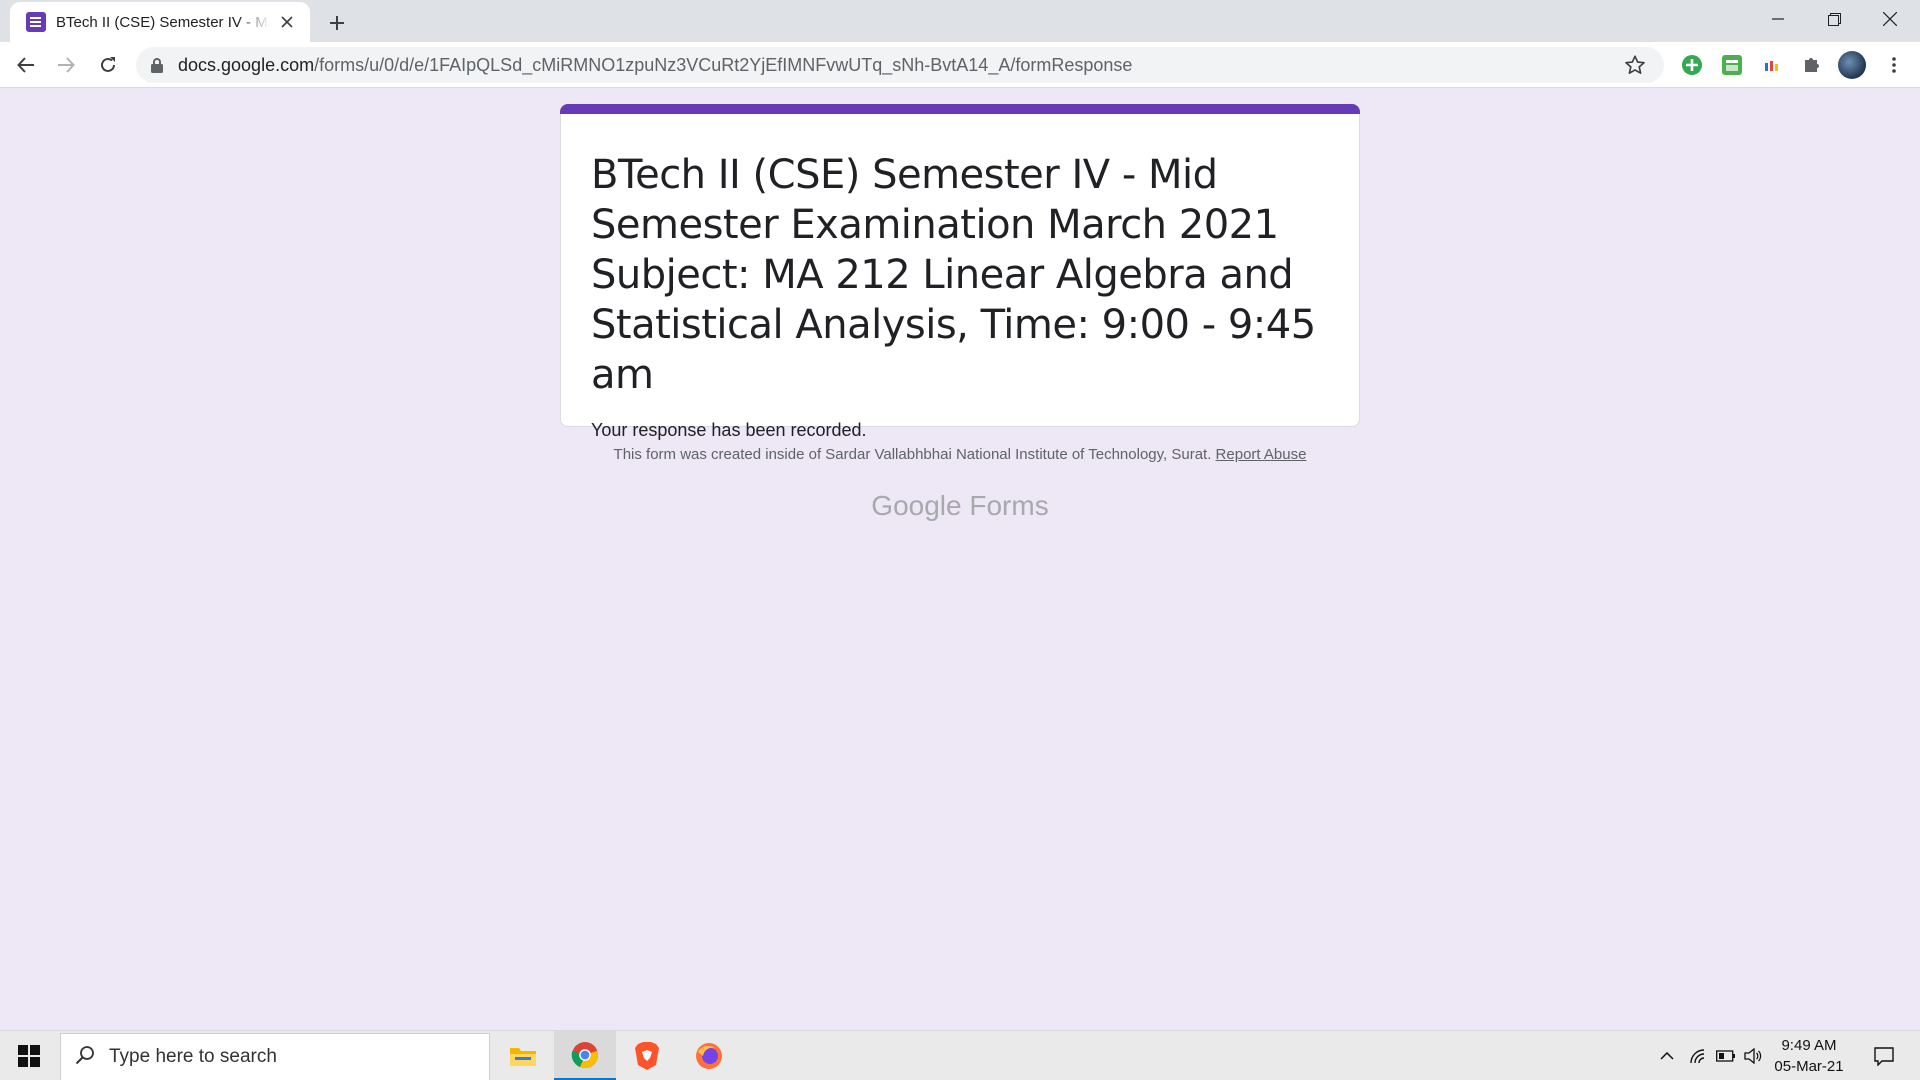 The height and width of the screenshot is (1080, 1920). Describe the element at coordinates (1732, 65) in the screenshot. I see `green-extension-icon` at that location.